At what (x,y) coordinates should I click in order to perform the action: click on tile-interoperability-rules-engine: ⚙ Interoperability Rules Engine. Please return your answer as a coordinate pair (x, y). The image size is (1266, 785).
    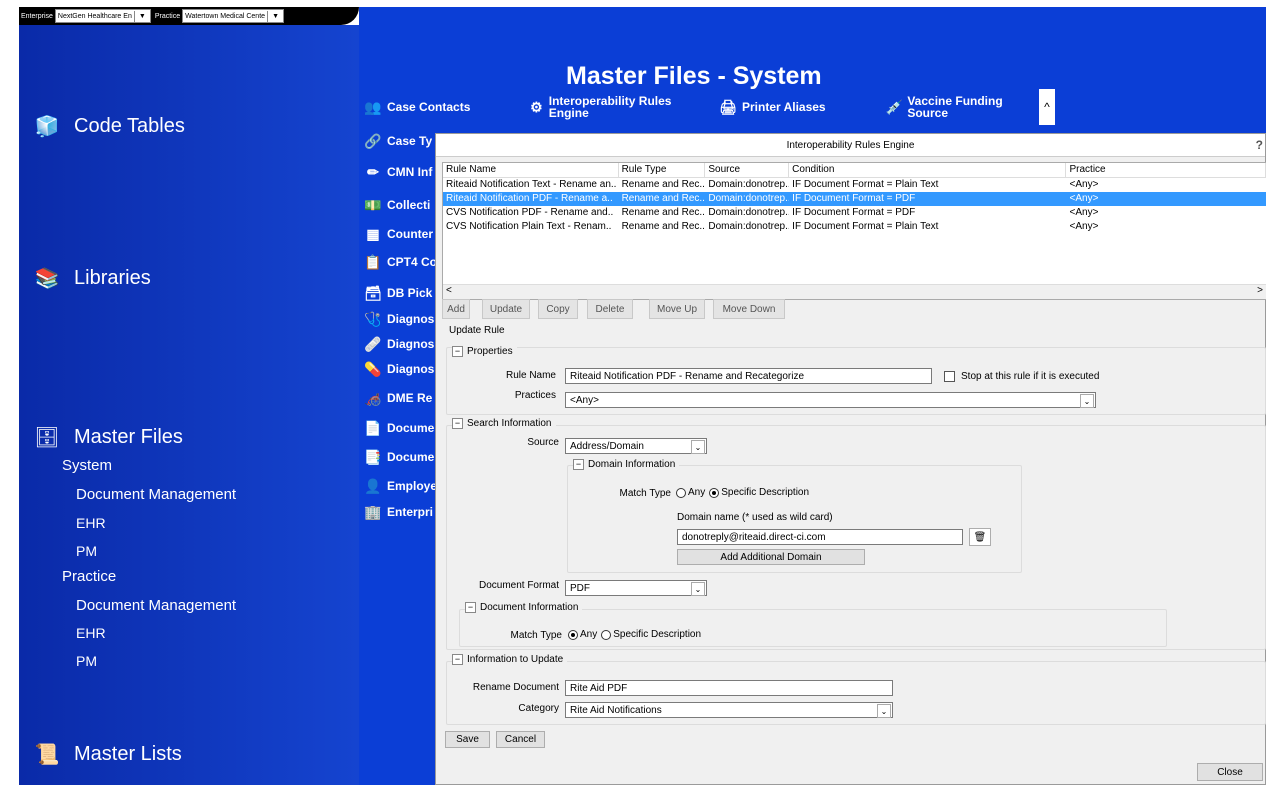
    Looking at the image, I should click on (608, 107).